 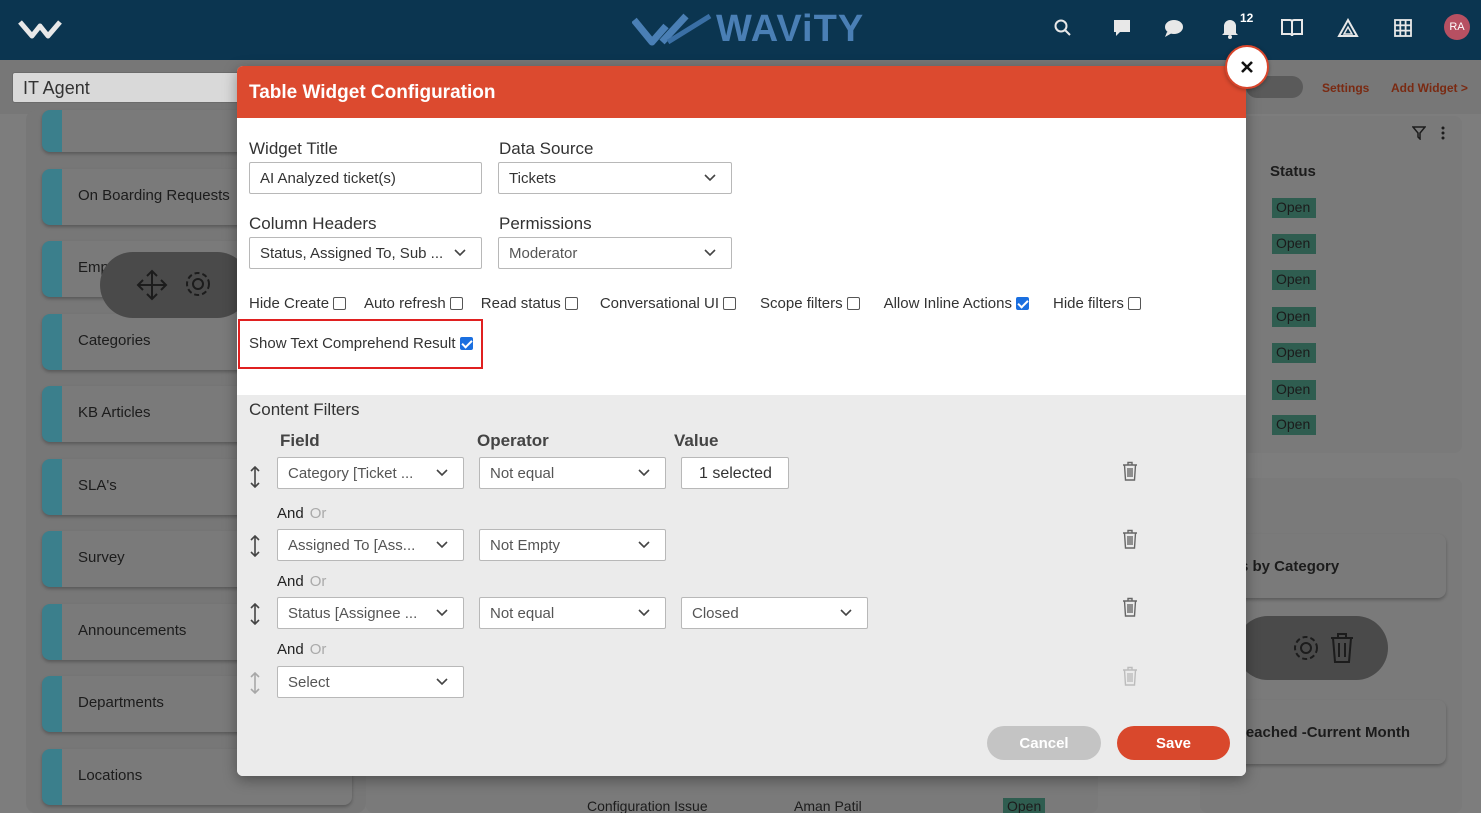 I want to click on widget-actions-pill, so click(x=175, y=285).